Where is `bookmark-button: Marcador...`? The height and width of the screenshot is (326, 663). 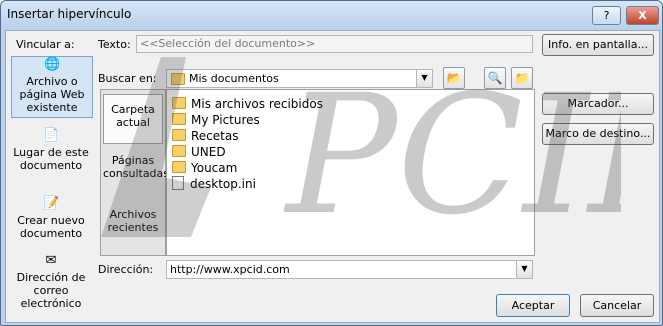 bookmark-button: Marcador... is located at coordinates (598, 104).